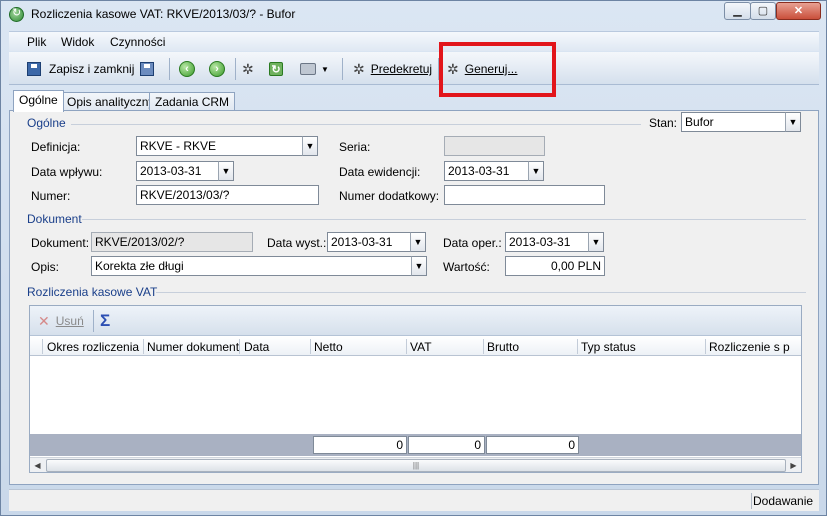 The image size is (827, 516). What do you see at coordinates (54, 219) in the screenshot?
I see `group-document-label: Dokument` at bounding box center [54, 219].